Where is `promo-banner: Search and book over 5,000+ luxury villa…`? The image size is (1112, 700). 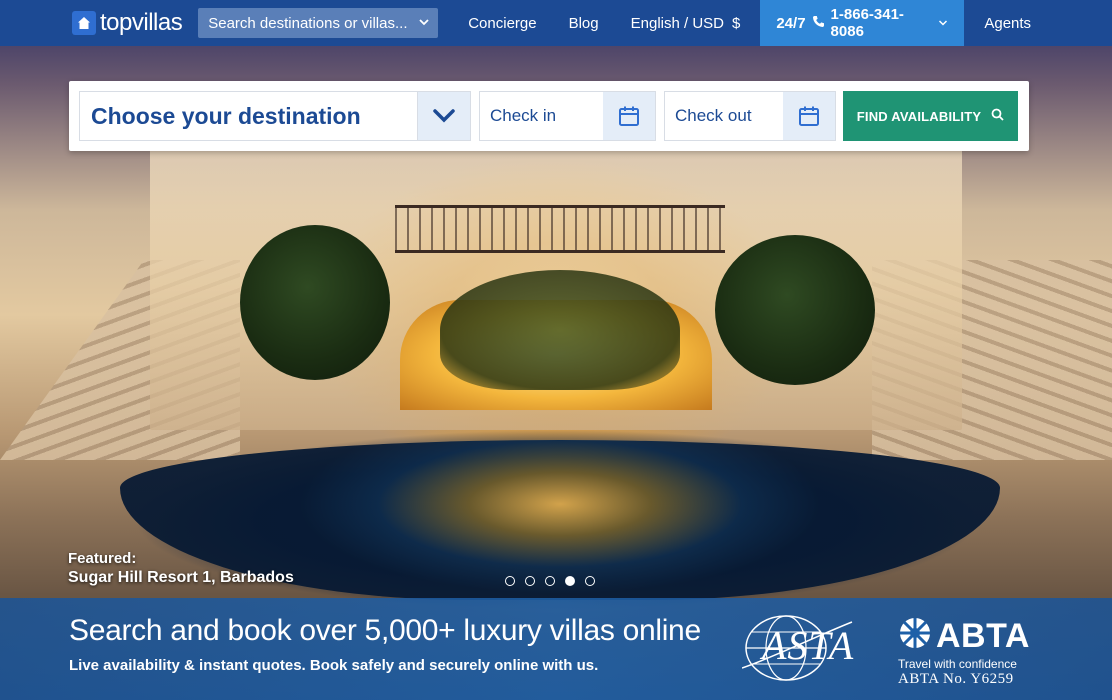
promo-banner: Search and book over 5,000+ luxury villa… is located at coordinates (556, 649).